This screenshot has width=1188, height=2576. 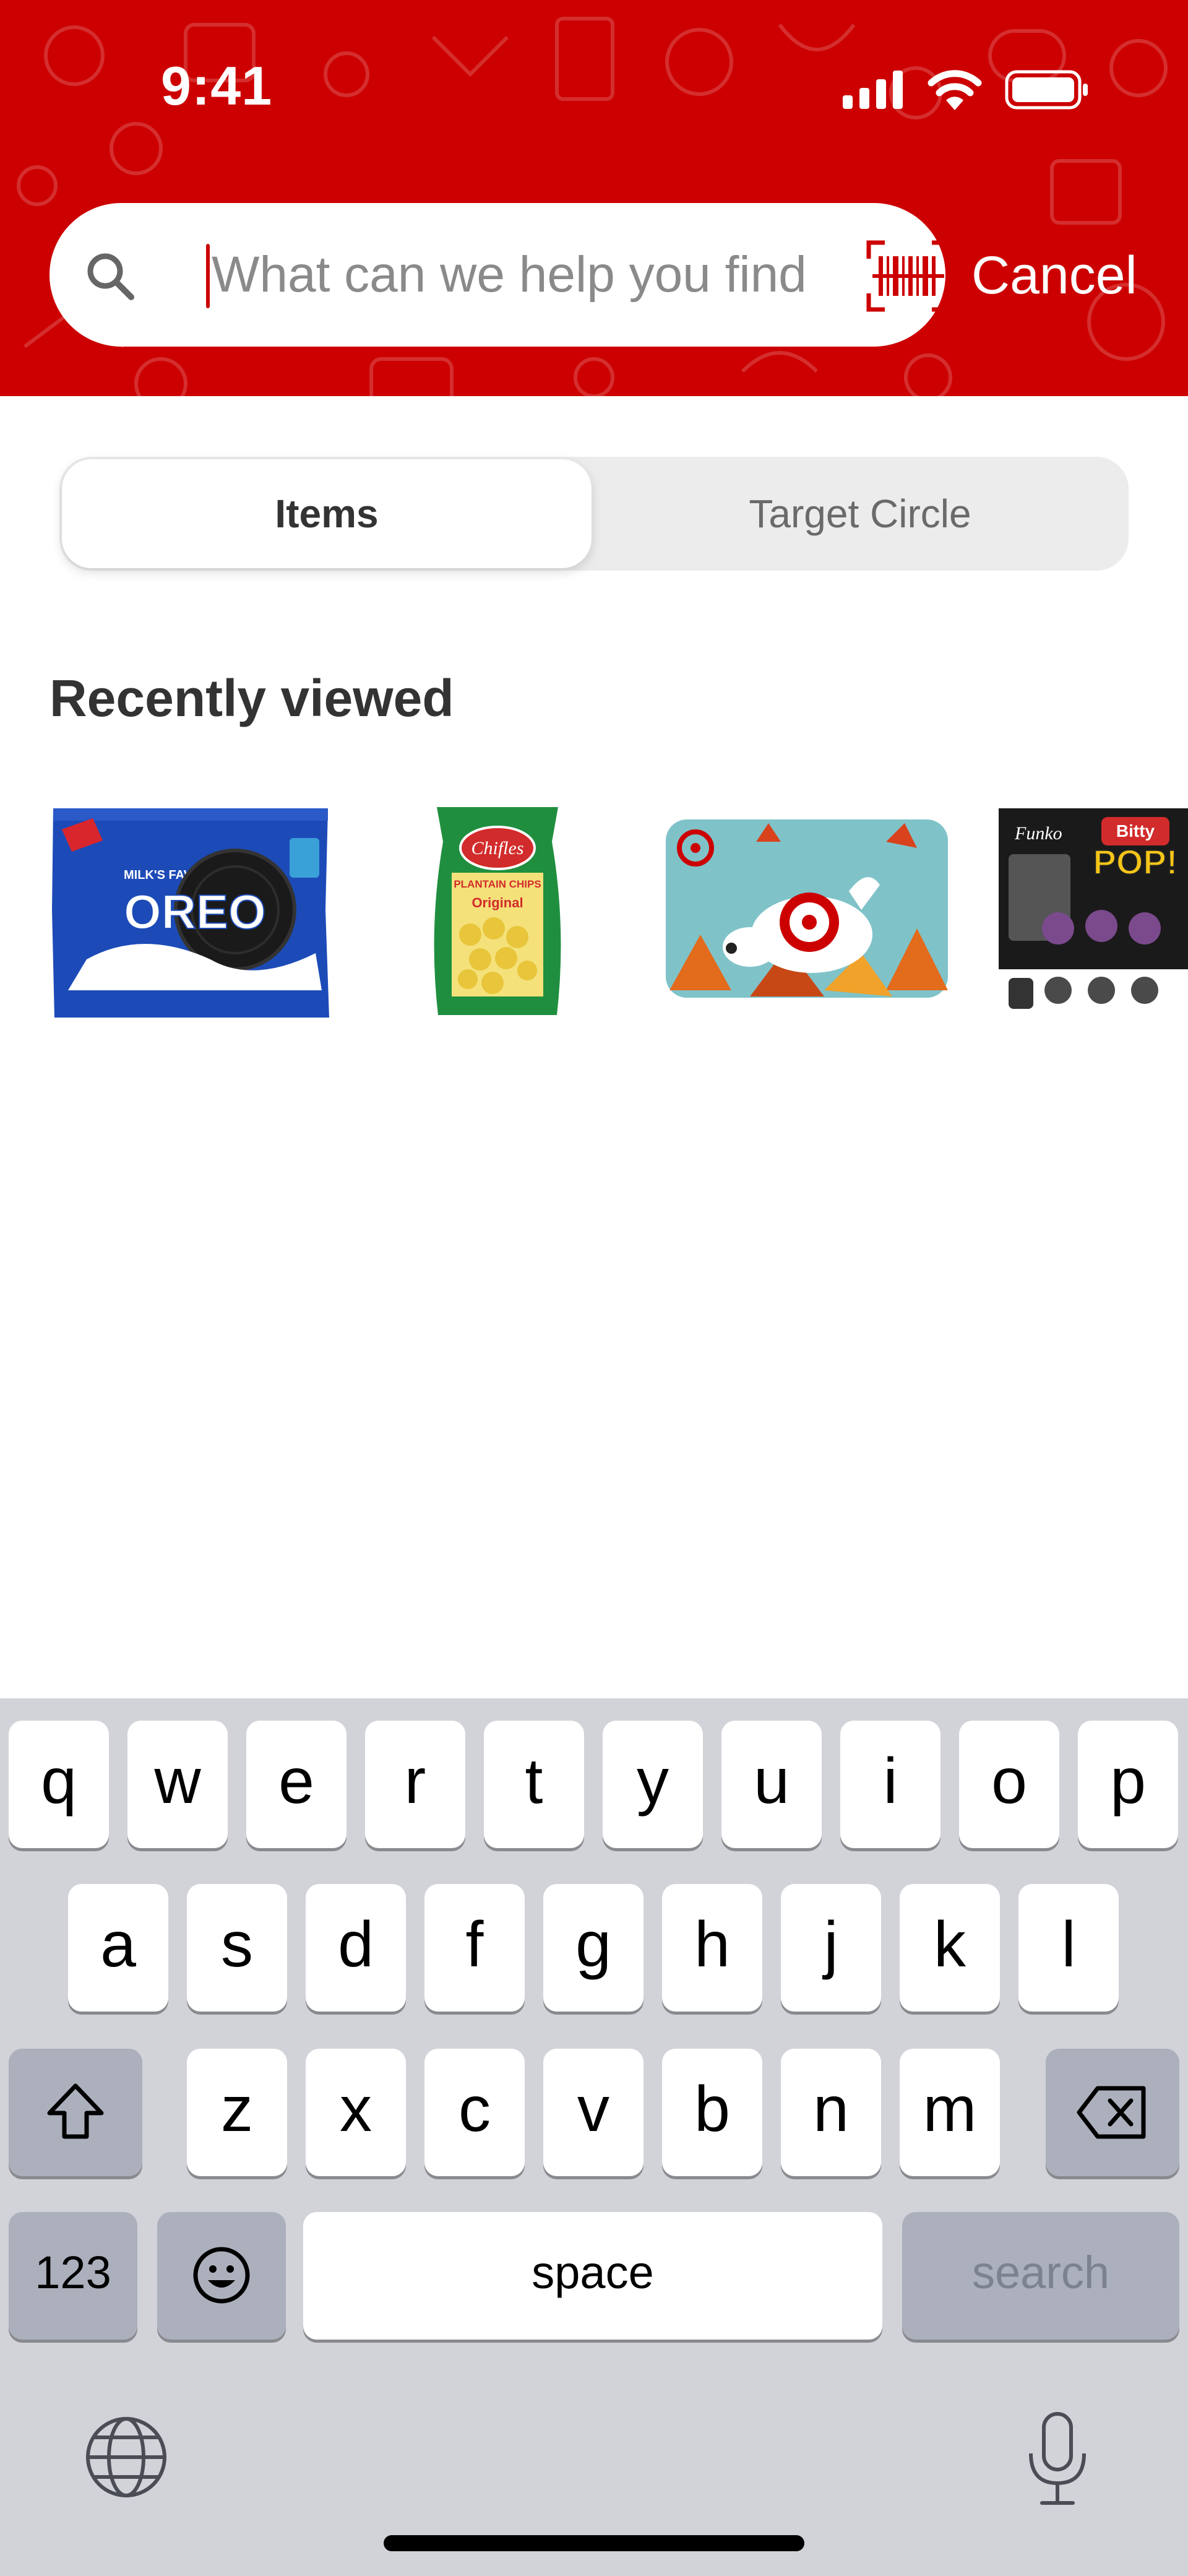 I want to click on key-y: y, so click(x=653, y=1784).